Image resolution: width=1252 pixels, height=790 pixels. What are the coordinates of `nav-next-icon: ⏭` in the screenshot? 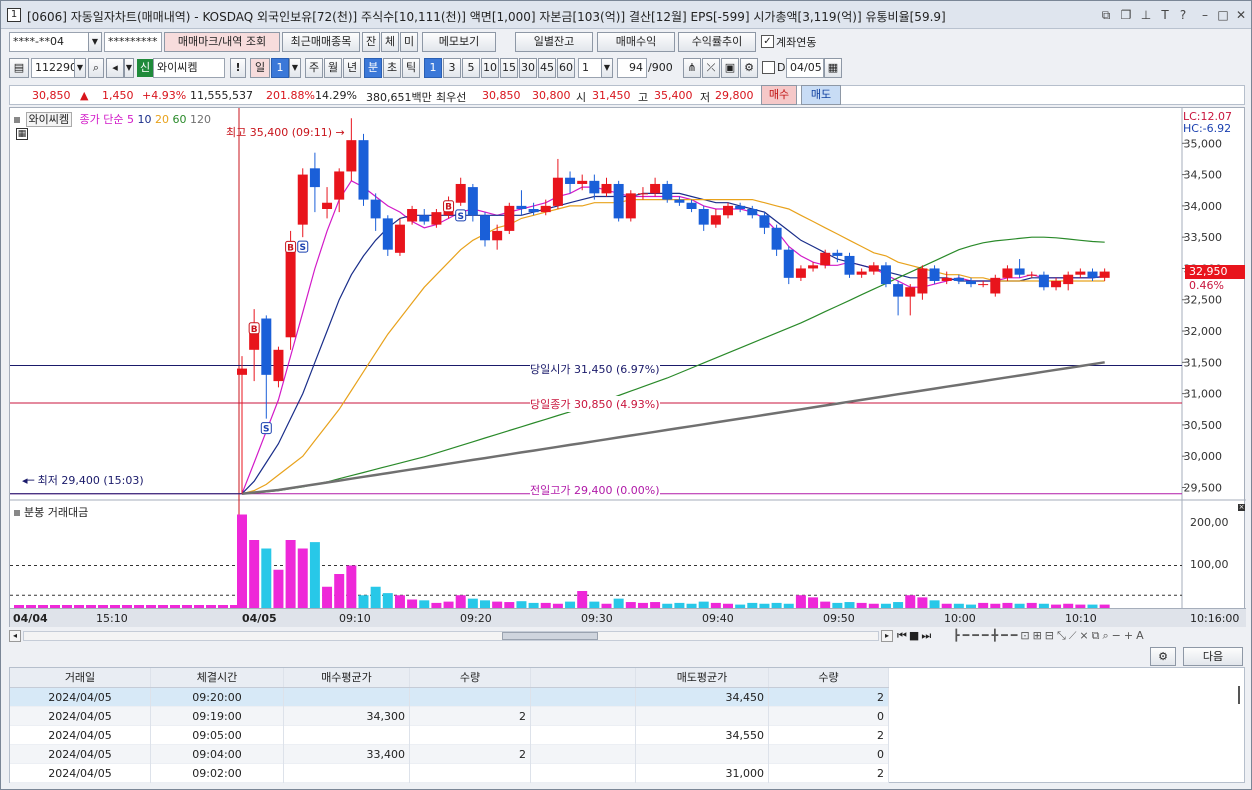 It's located at (927, 635).